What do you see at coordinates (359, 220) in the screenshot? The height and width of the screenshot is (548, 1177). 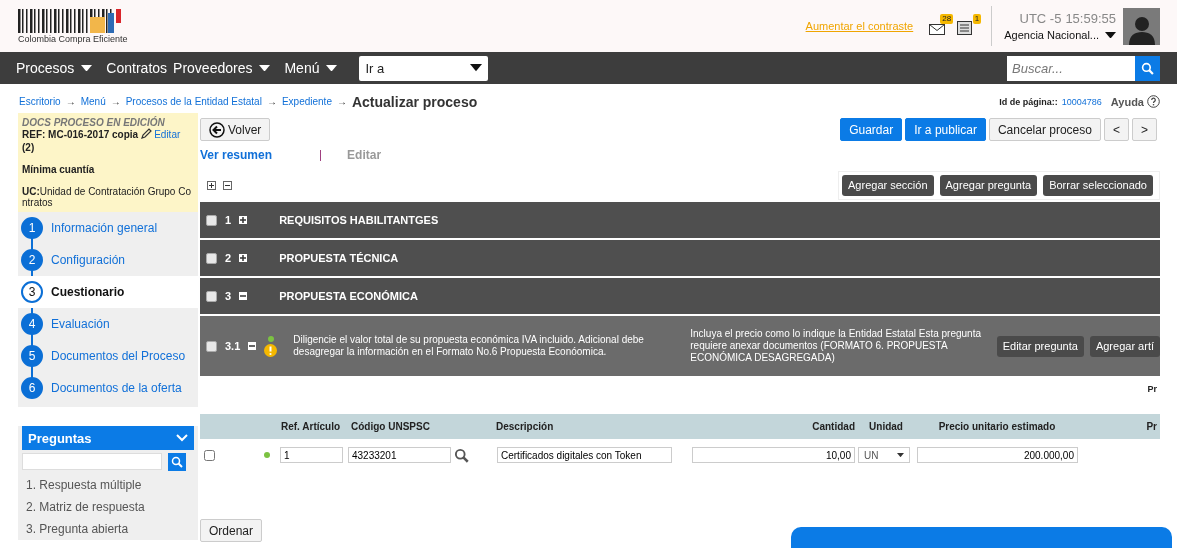 I see `section-title: REQUISITOS HABILITANTGES` at bounding box center [359, 220].